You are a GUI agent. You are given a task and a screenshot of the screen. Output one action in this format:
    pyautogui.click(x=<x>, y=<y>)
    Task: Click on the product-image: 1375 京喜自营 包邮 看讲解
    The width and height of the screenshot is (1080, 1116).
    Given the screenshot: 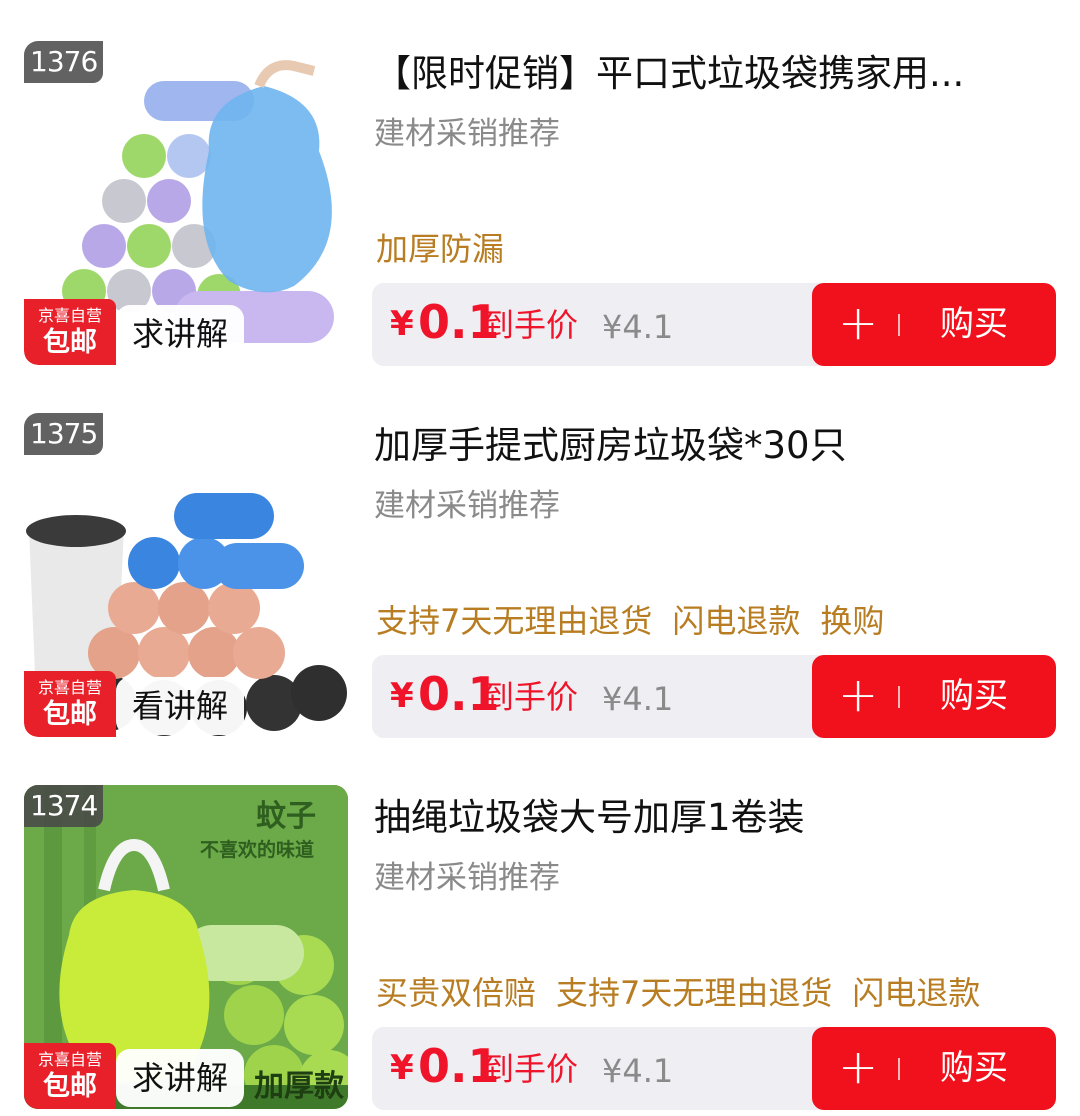 What is the action you would take?
    pyautogui.click(x=186, y=575)
    